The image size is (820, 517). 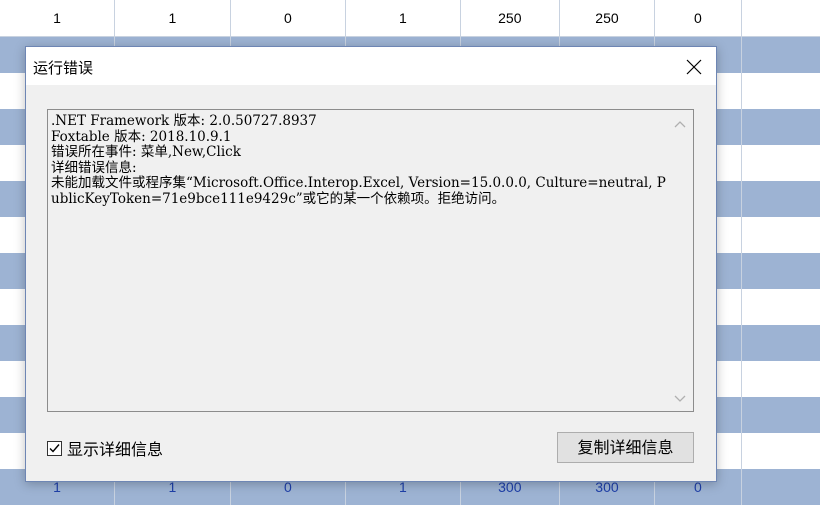 What do you see at coordinates (625, 447) in the screenshot?
I see `copy-details-button: 复制详细信息` at bounding box center [625, 447].